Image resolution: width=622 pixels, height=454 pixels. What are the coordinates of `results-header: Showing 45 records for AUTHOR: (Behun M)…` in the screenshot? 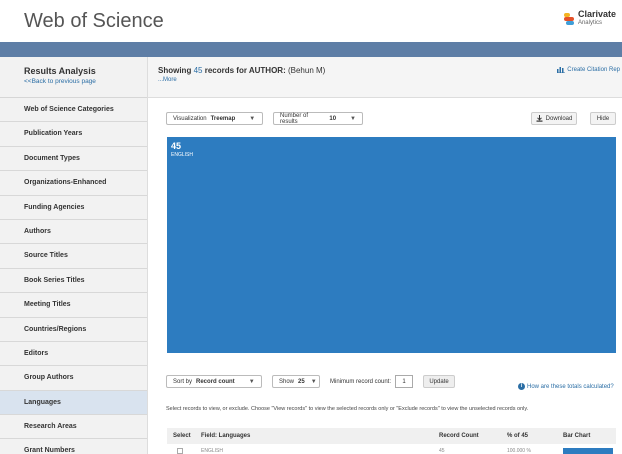 It's located at (385, 77).